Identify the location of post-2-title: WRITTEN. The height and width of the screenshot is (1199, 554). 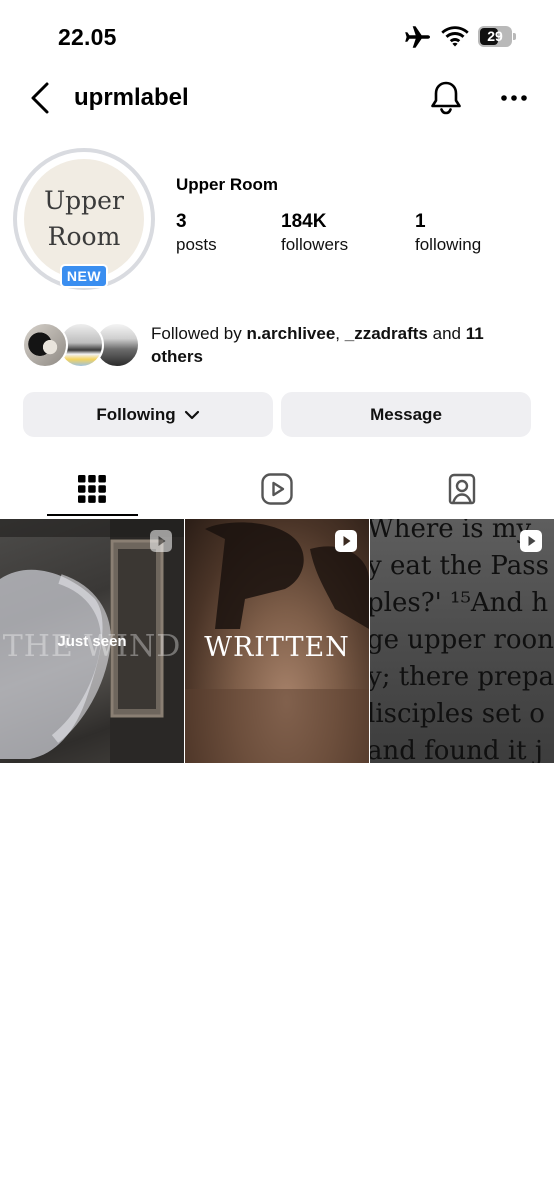
(277, 647).